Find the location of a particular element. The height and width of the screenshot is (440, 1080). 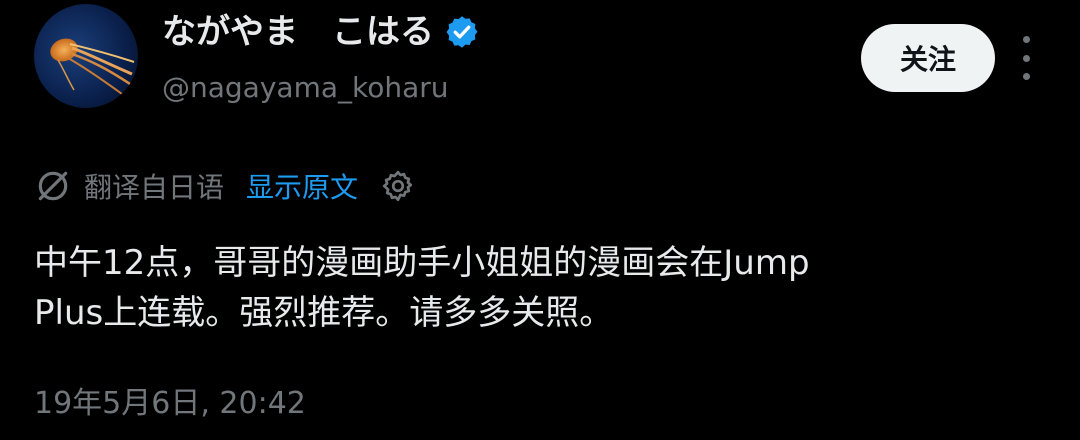

display-name-text: ながやま こはる is located at coordinates (298, 32).